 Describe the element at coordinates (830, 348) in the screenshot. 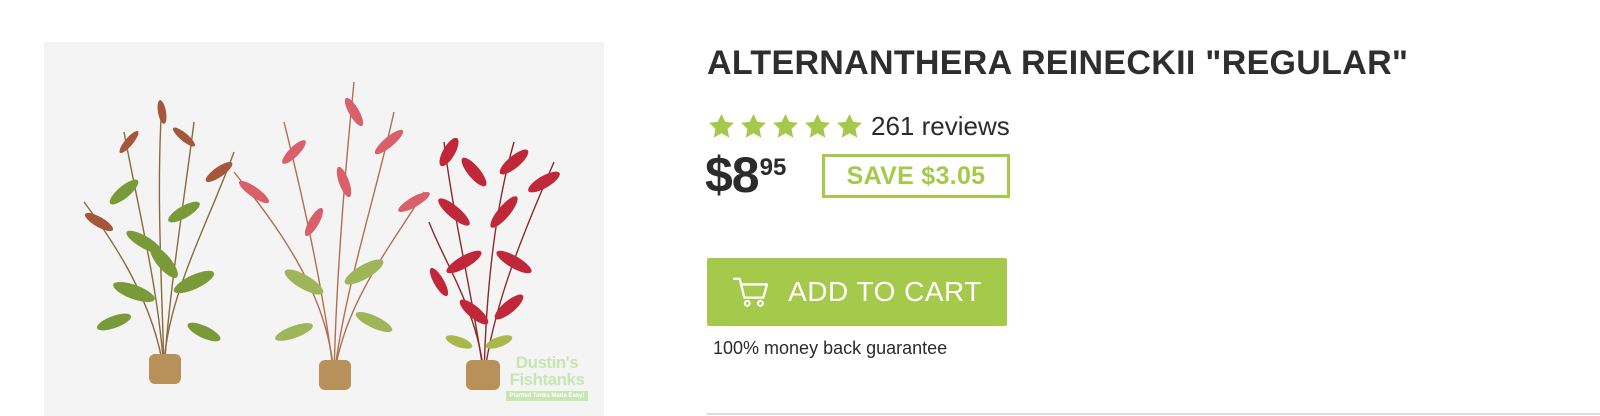

I see `guarantee-text: 100% money back guarantee` at that location.